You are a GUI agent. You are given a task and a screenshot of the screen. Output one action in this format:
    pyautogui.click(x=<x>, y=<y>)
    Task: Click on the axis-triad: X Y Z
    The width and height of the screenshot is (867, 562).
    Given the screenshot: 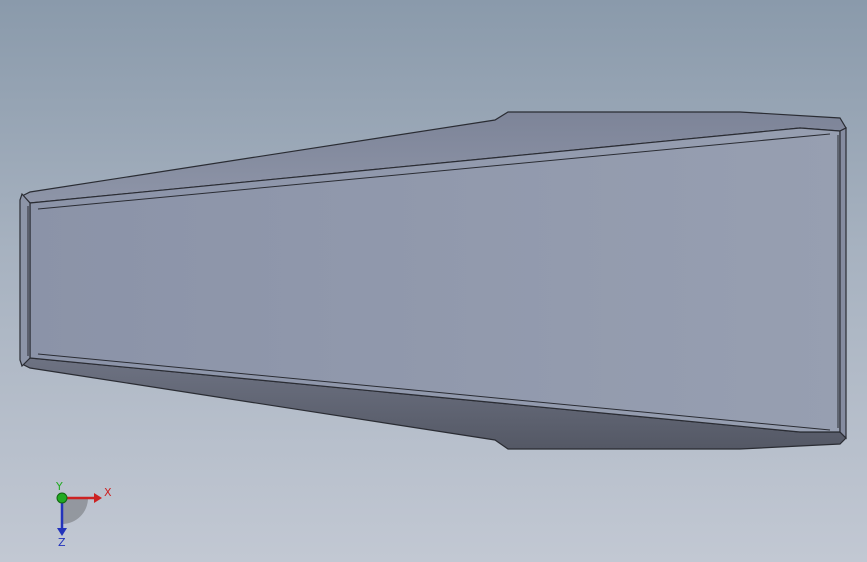 What is the action you would take?
    pyautogui.click(x=83, y=514)
    